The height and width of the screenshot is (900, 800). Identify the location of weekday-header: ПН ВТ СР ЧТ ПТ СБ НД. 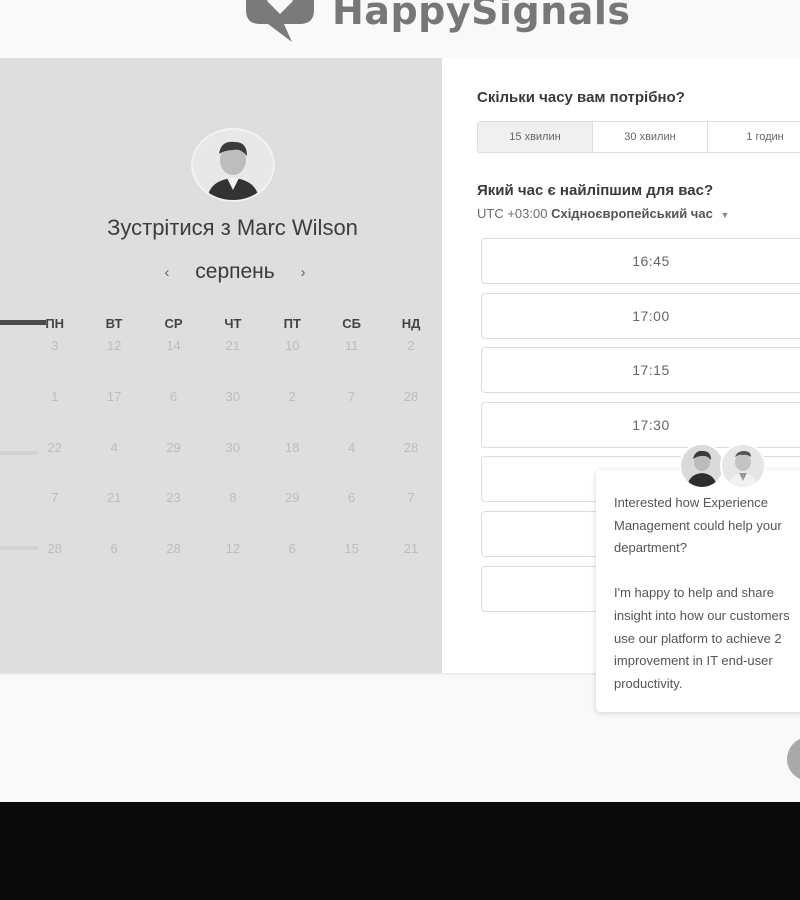
(233, 323).